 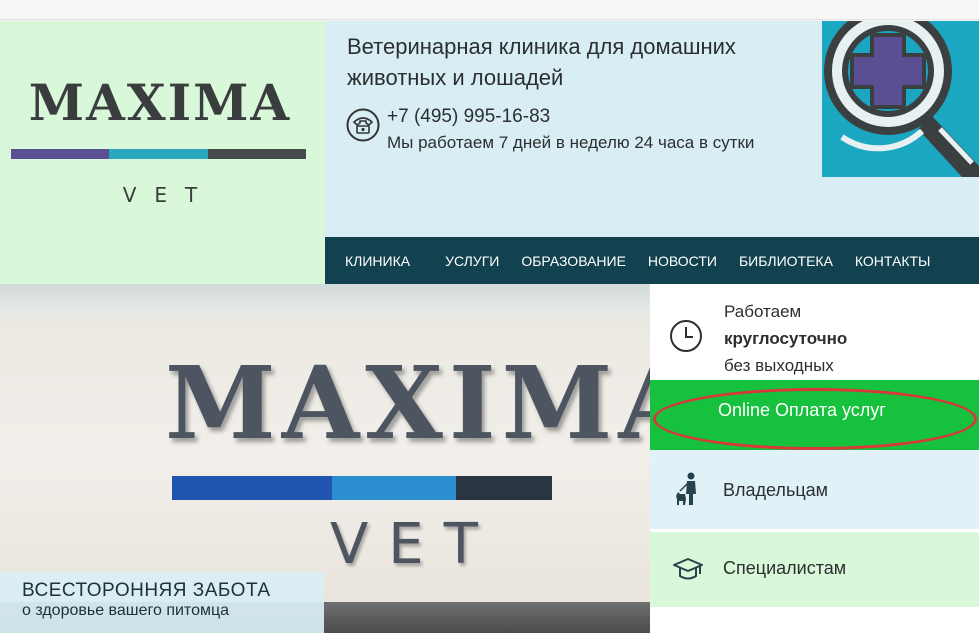 What do you see at coordinates (686, 488) in the screenshot?
I see `person-with-dog-icon` at bounding box center [686, 488].